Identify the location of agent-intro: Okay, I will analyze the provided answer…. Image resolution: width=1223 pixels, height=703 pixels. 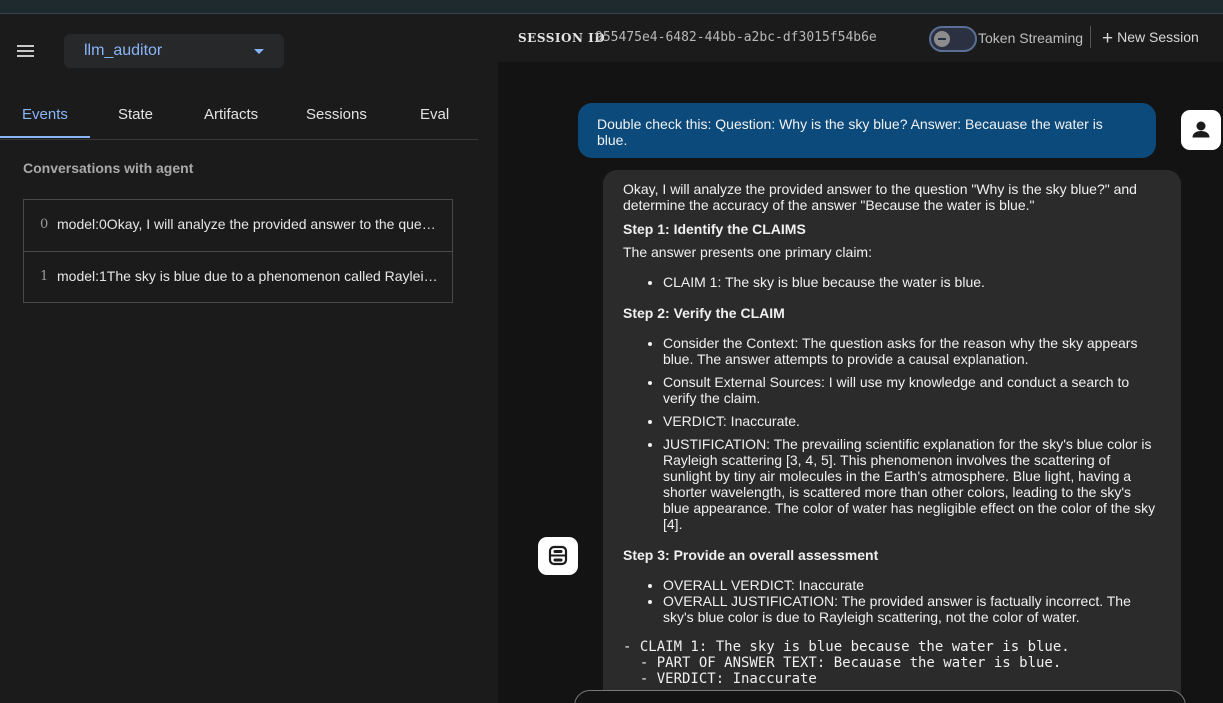
(880, 197).